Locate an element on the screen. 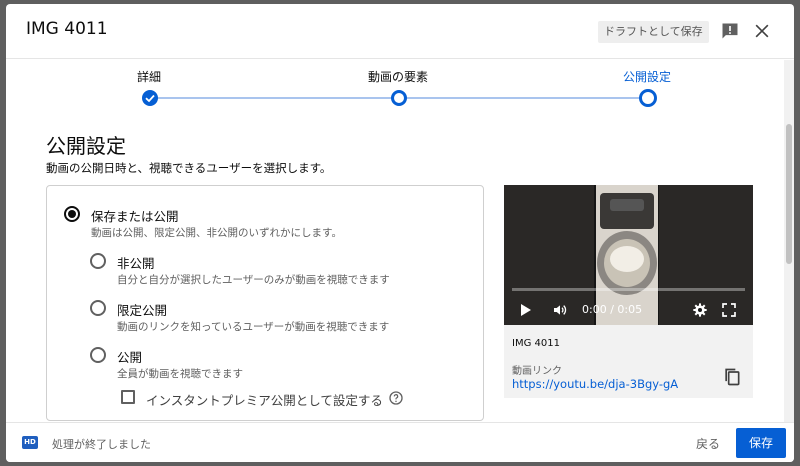 This screenshot has width=800, height=466. help-icon is located at coordinates (396, 398).